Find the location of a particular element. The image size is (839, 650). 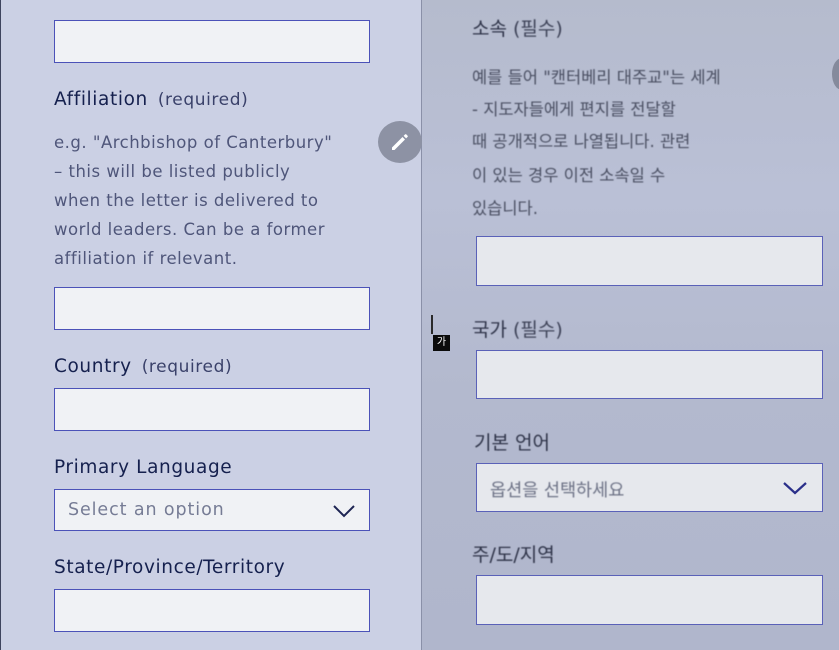

state-label: State/Province/Territory is located at coordinates (170, 567).